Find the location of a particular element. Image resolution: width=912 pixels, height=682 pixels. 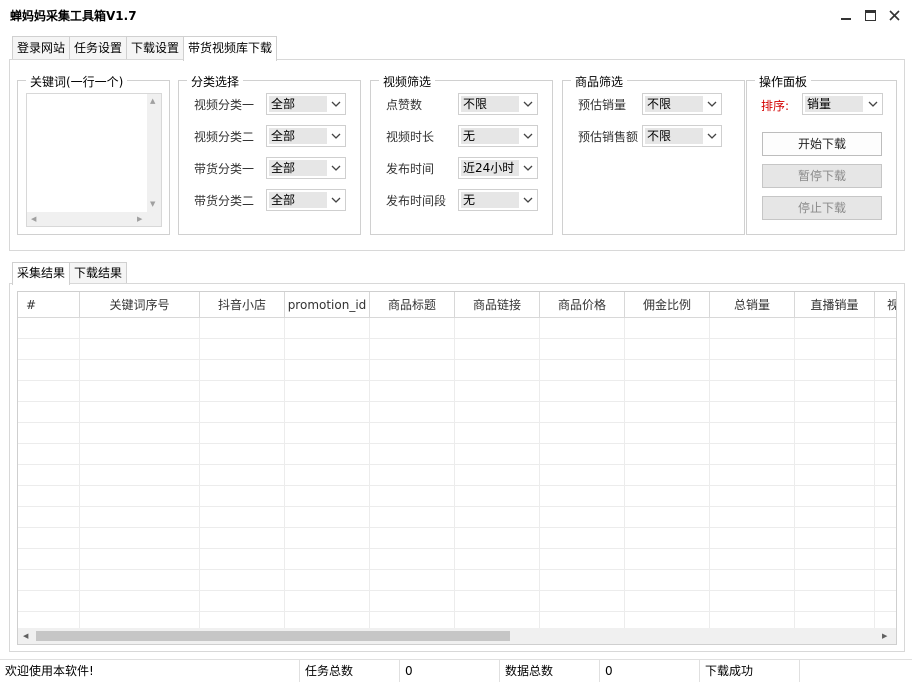

tab-login-site: 登录网站 is located at coordinates (41, 48).